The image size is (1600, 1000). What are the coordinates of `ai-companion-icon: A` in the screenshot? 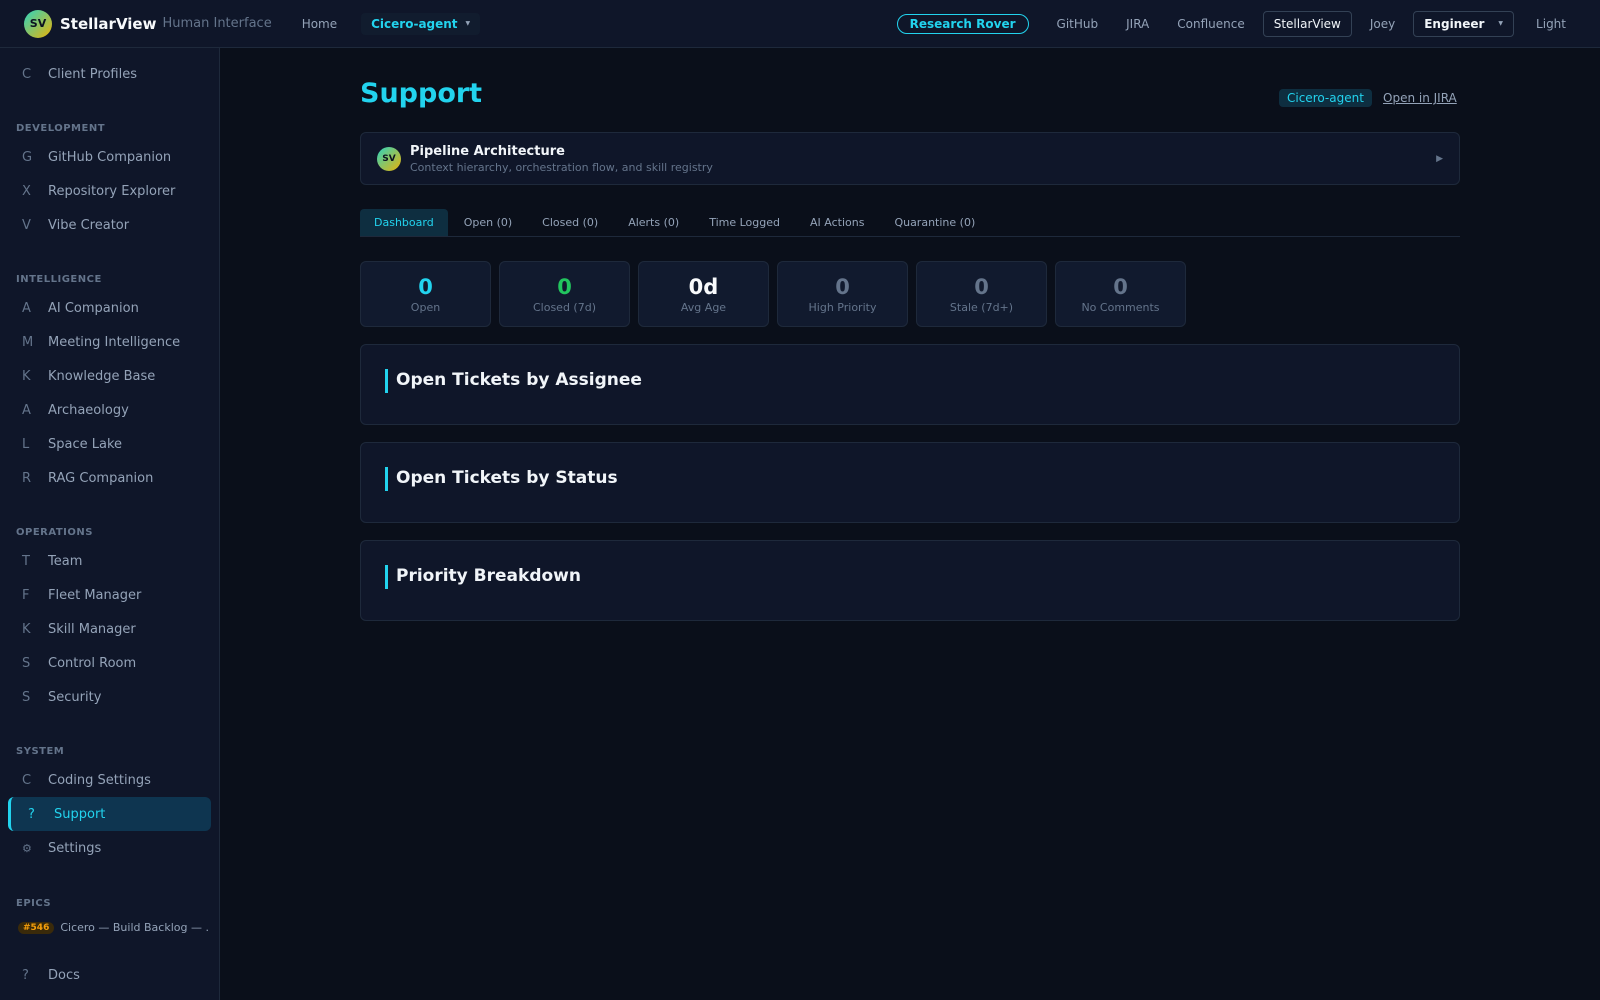 It's located at (26, 308).